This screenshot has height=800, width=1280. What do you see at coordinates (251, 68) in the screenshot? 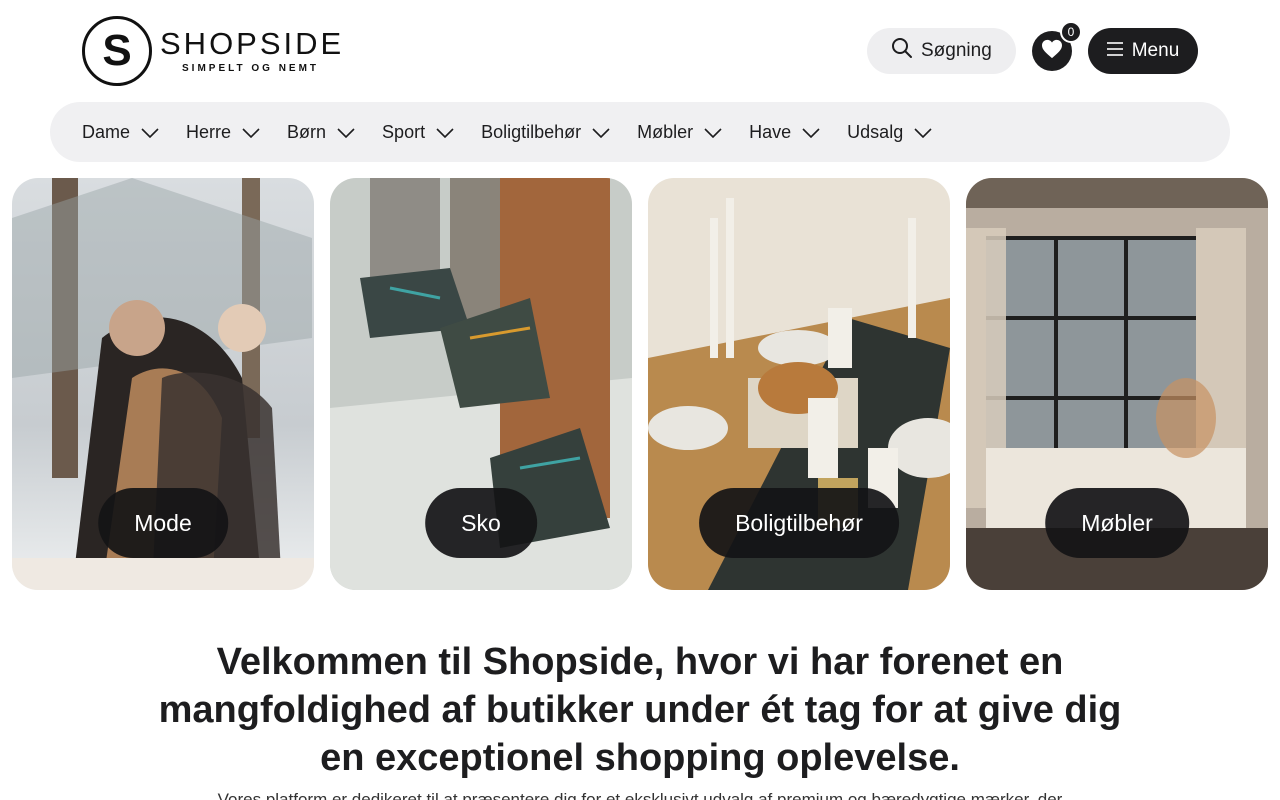
I see `logo-tagline: SIMPELT OG NEMT` at bounding box center [251, 68].